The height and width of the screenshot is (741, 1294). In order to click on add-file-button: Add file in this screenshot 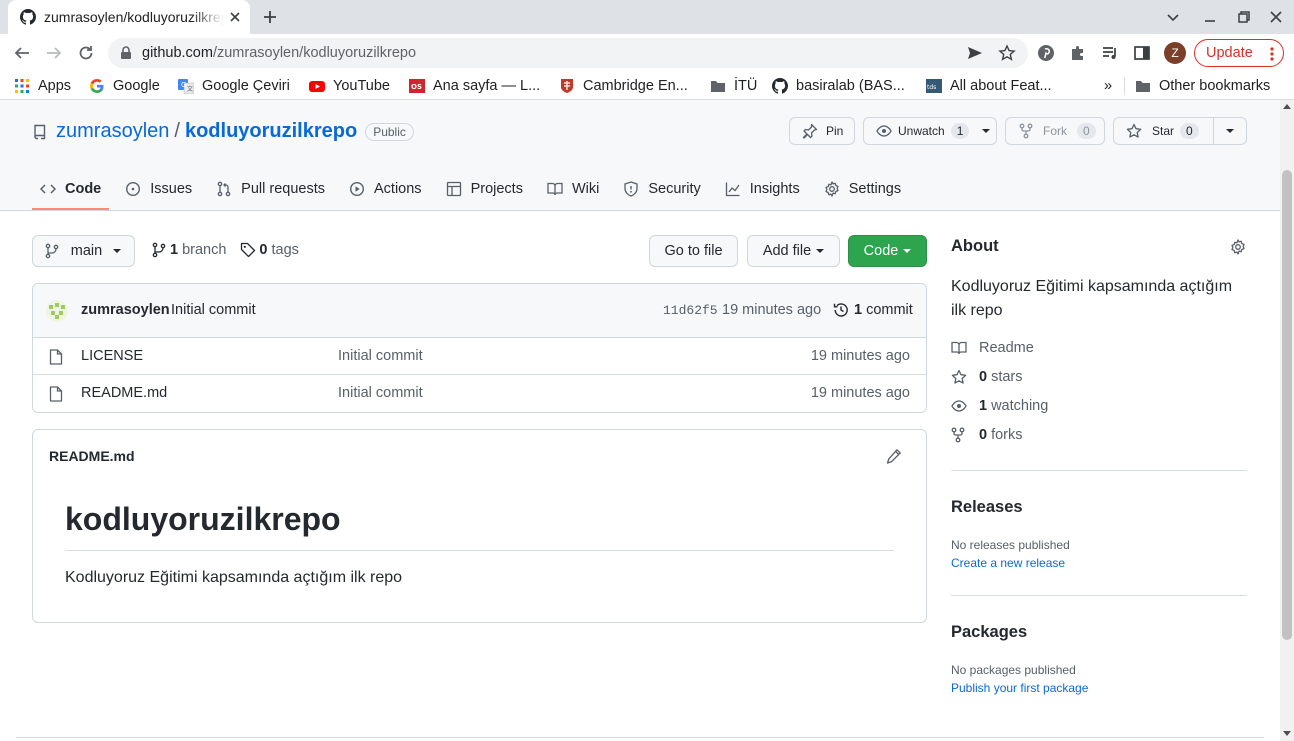, I will do `click(793, 251)`.